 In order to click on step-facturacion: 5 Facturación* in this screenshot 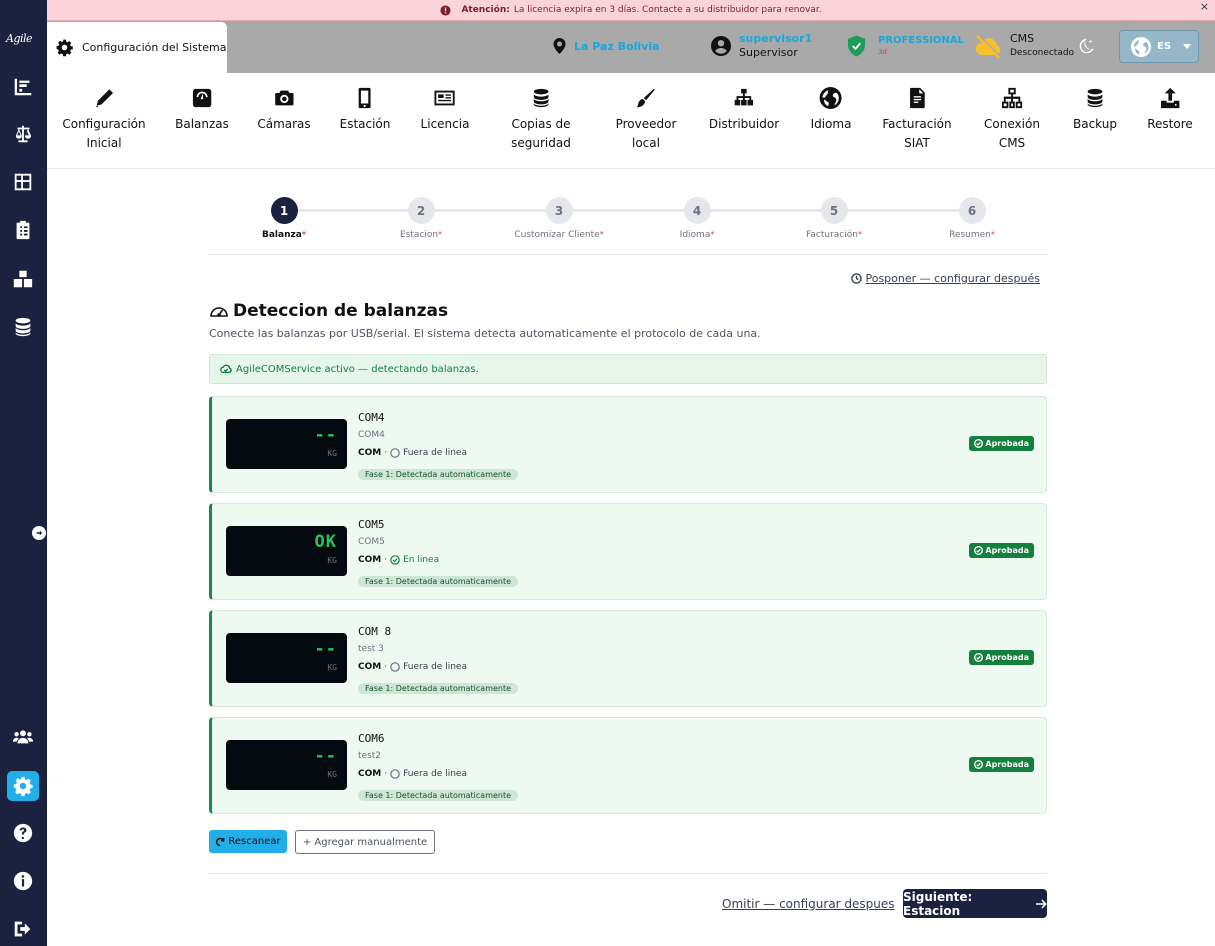, I will do `click(834, 218)`.